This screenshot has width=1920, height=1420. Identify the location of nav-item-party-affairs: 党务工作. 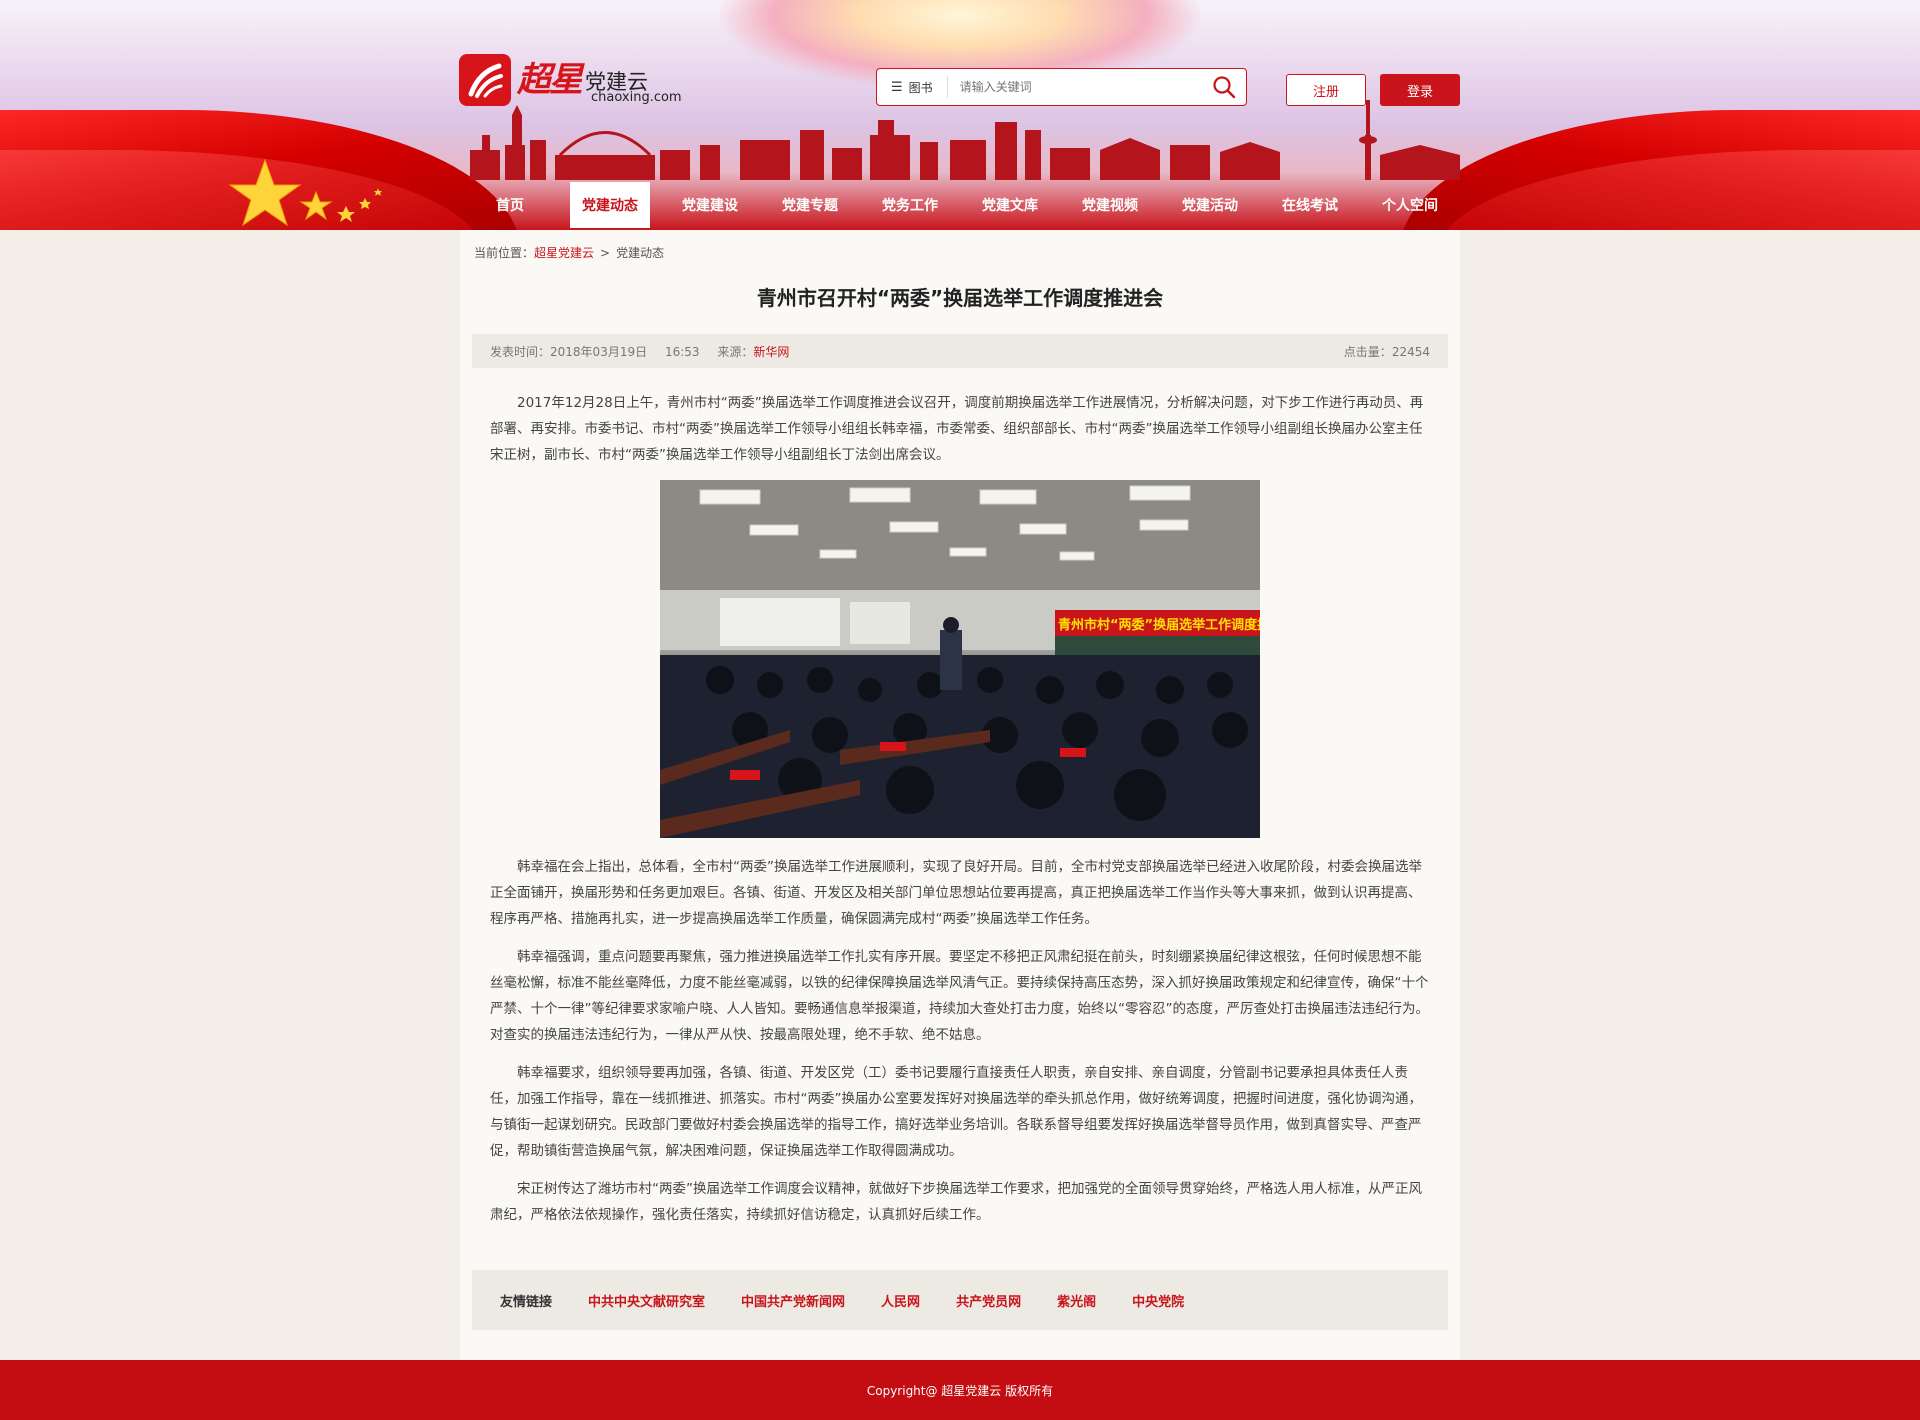
(910, 205).